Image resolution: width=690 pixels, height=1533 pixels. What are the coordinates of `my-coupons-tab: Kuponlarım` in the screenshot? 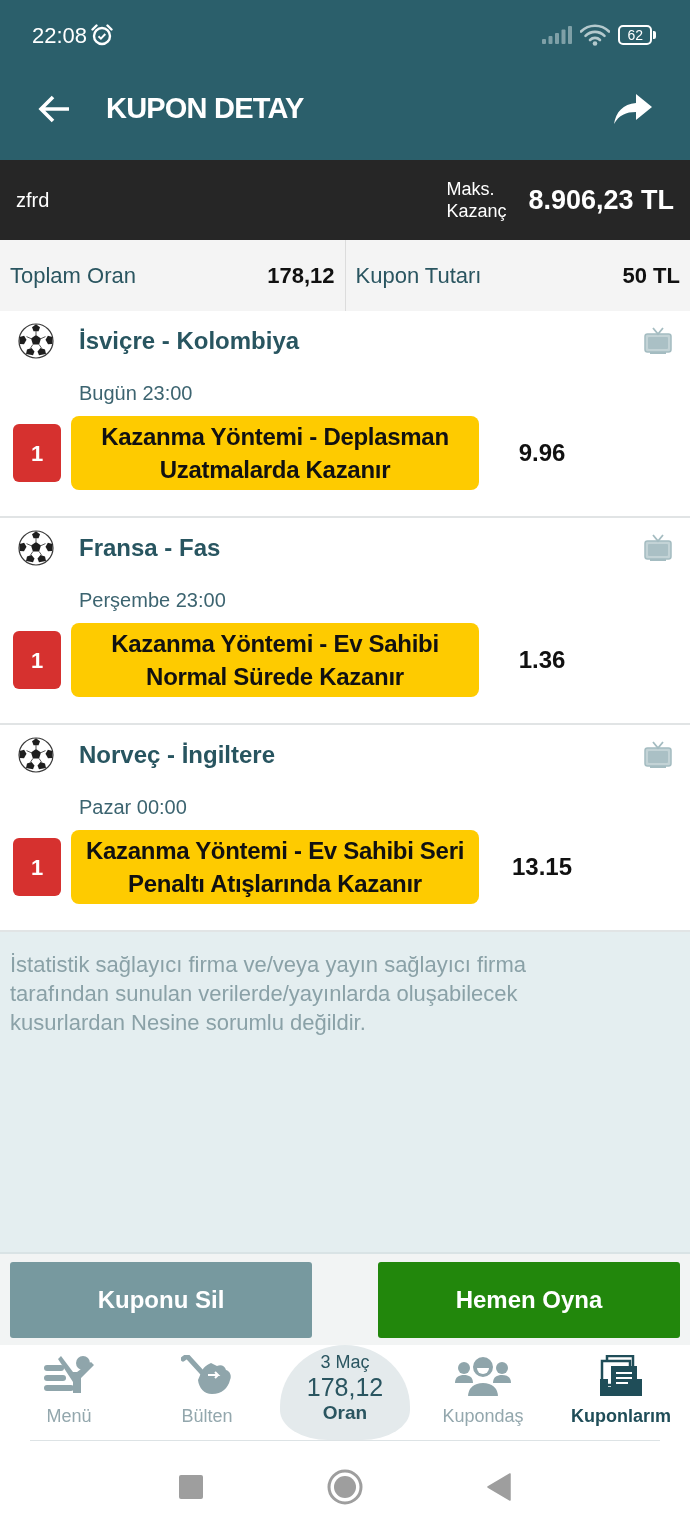 It's located at (621, 1416).